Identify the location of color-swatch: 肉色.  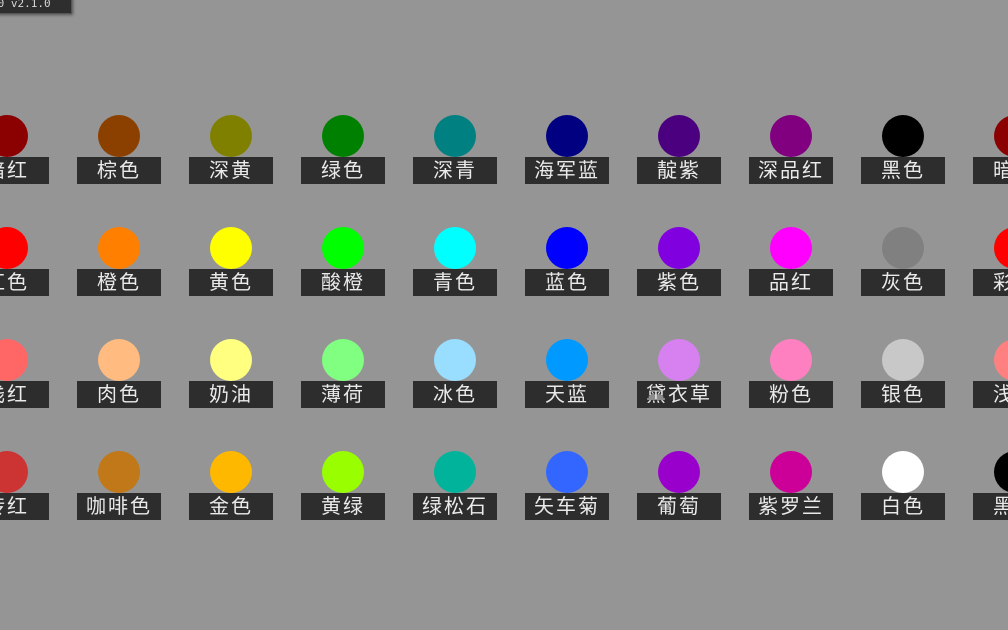
(119, 374).